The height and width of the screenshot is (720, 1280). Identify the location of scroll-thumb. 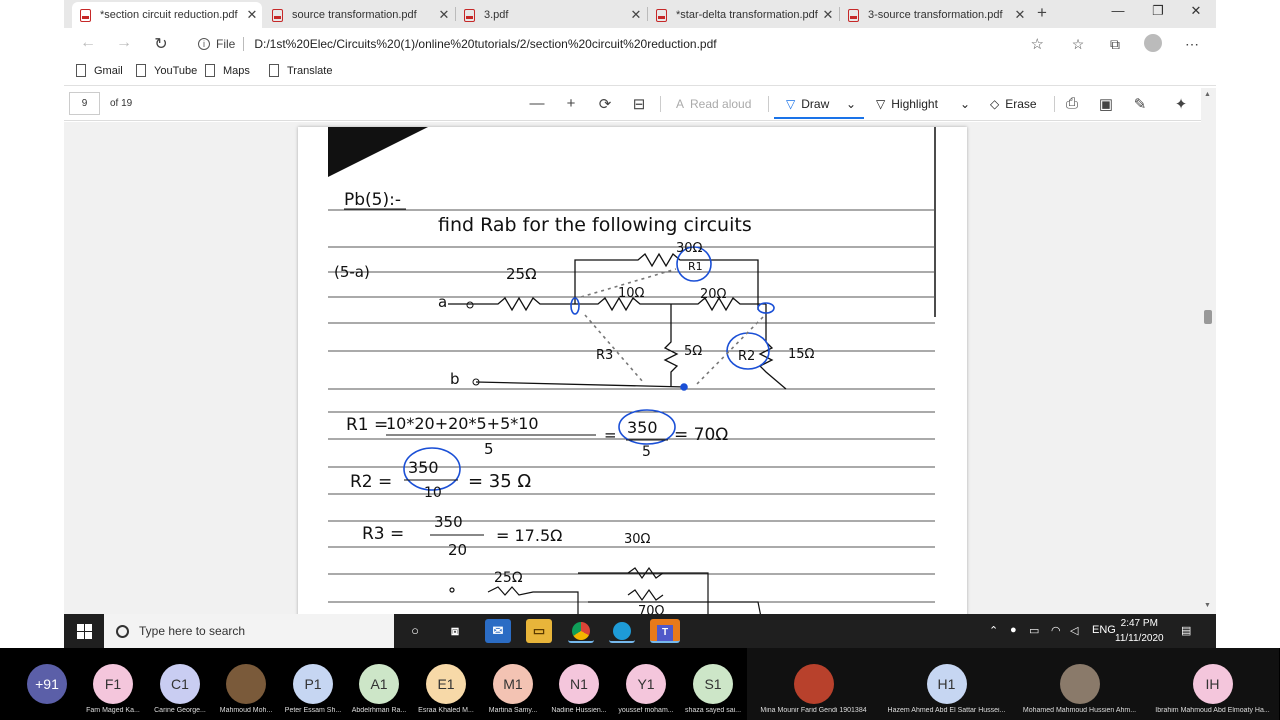
(1208, 317).